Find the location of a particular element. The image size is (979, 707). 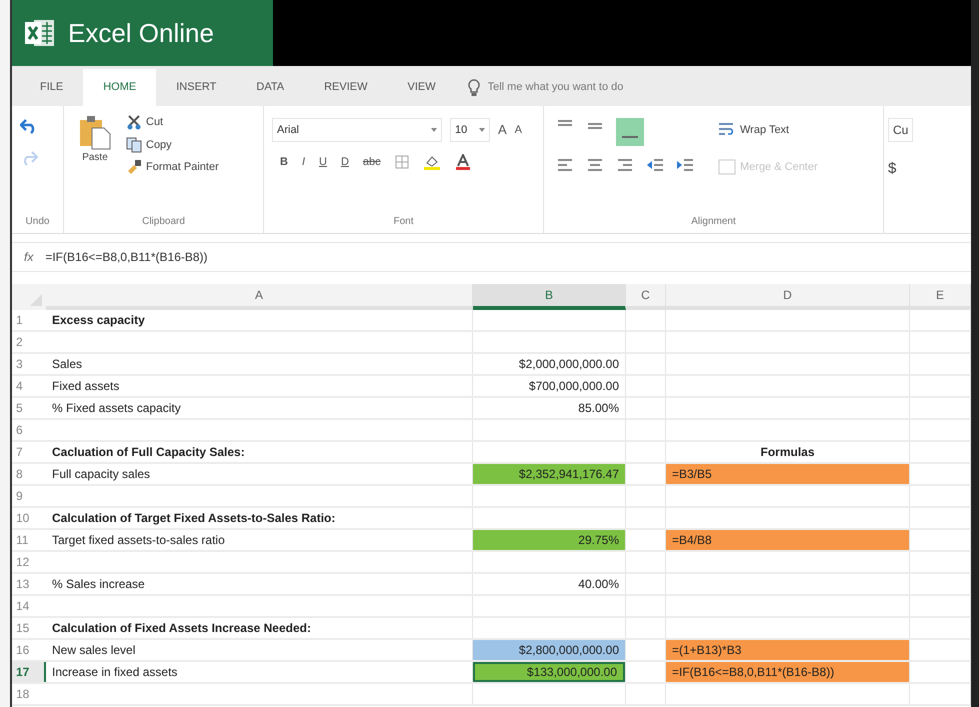

wrap-text-button: Wrap Text is located at coordinates (768, 130).